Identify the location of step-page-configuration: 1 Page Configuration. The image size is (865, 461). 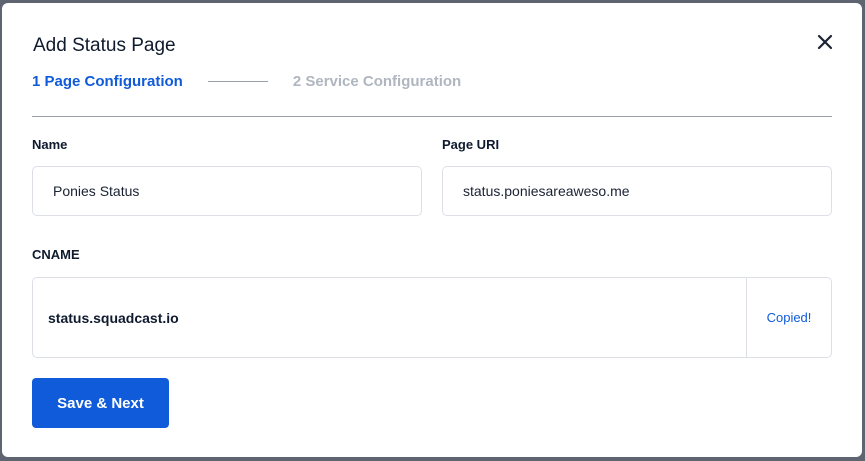
(107, 81).